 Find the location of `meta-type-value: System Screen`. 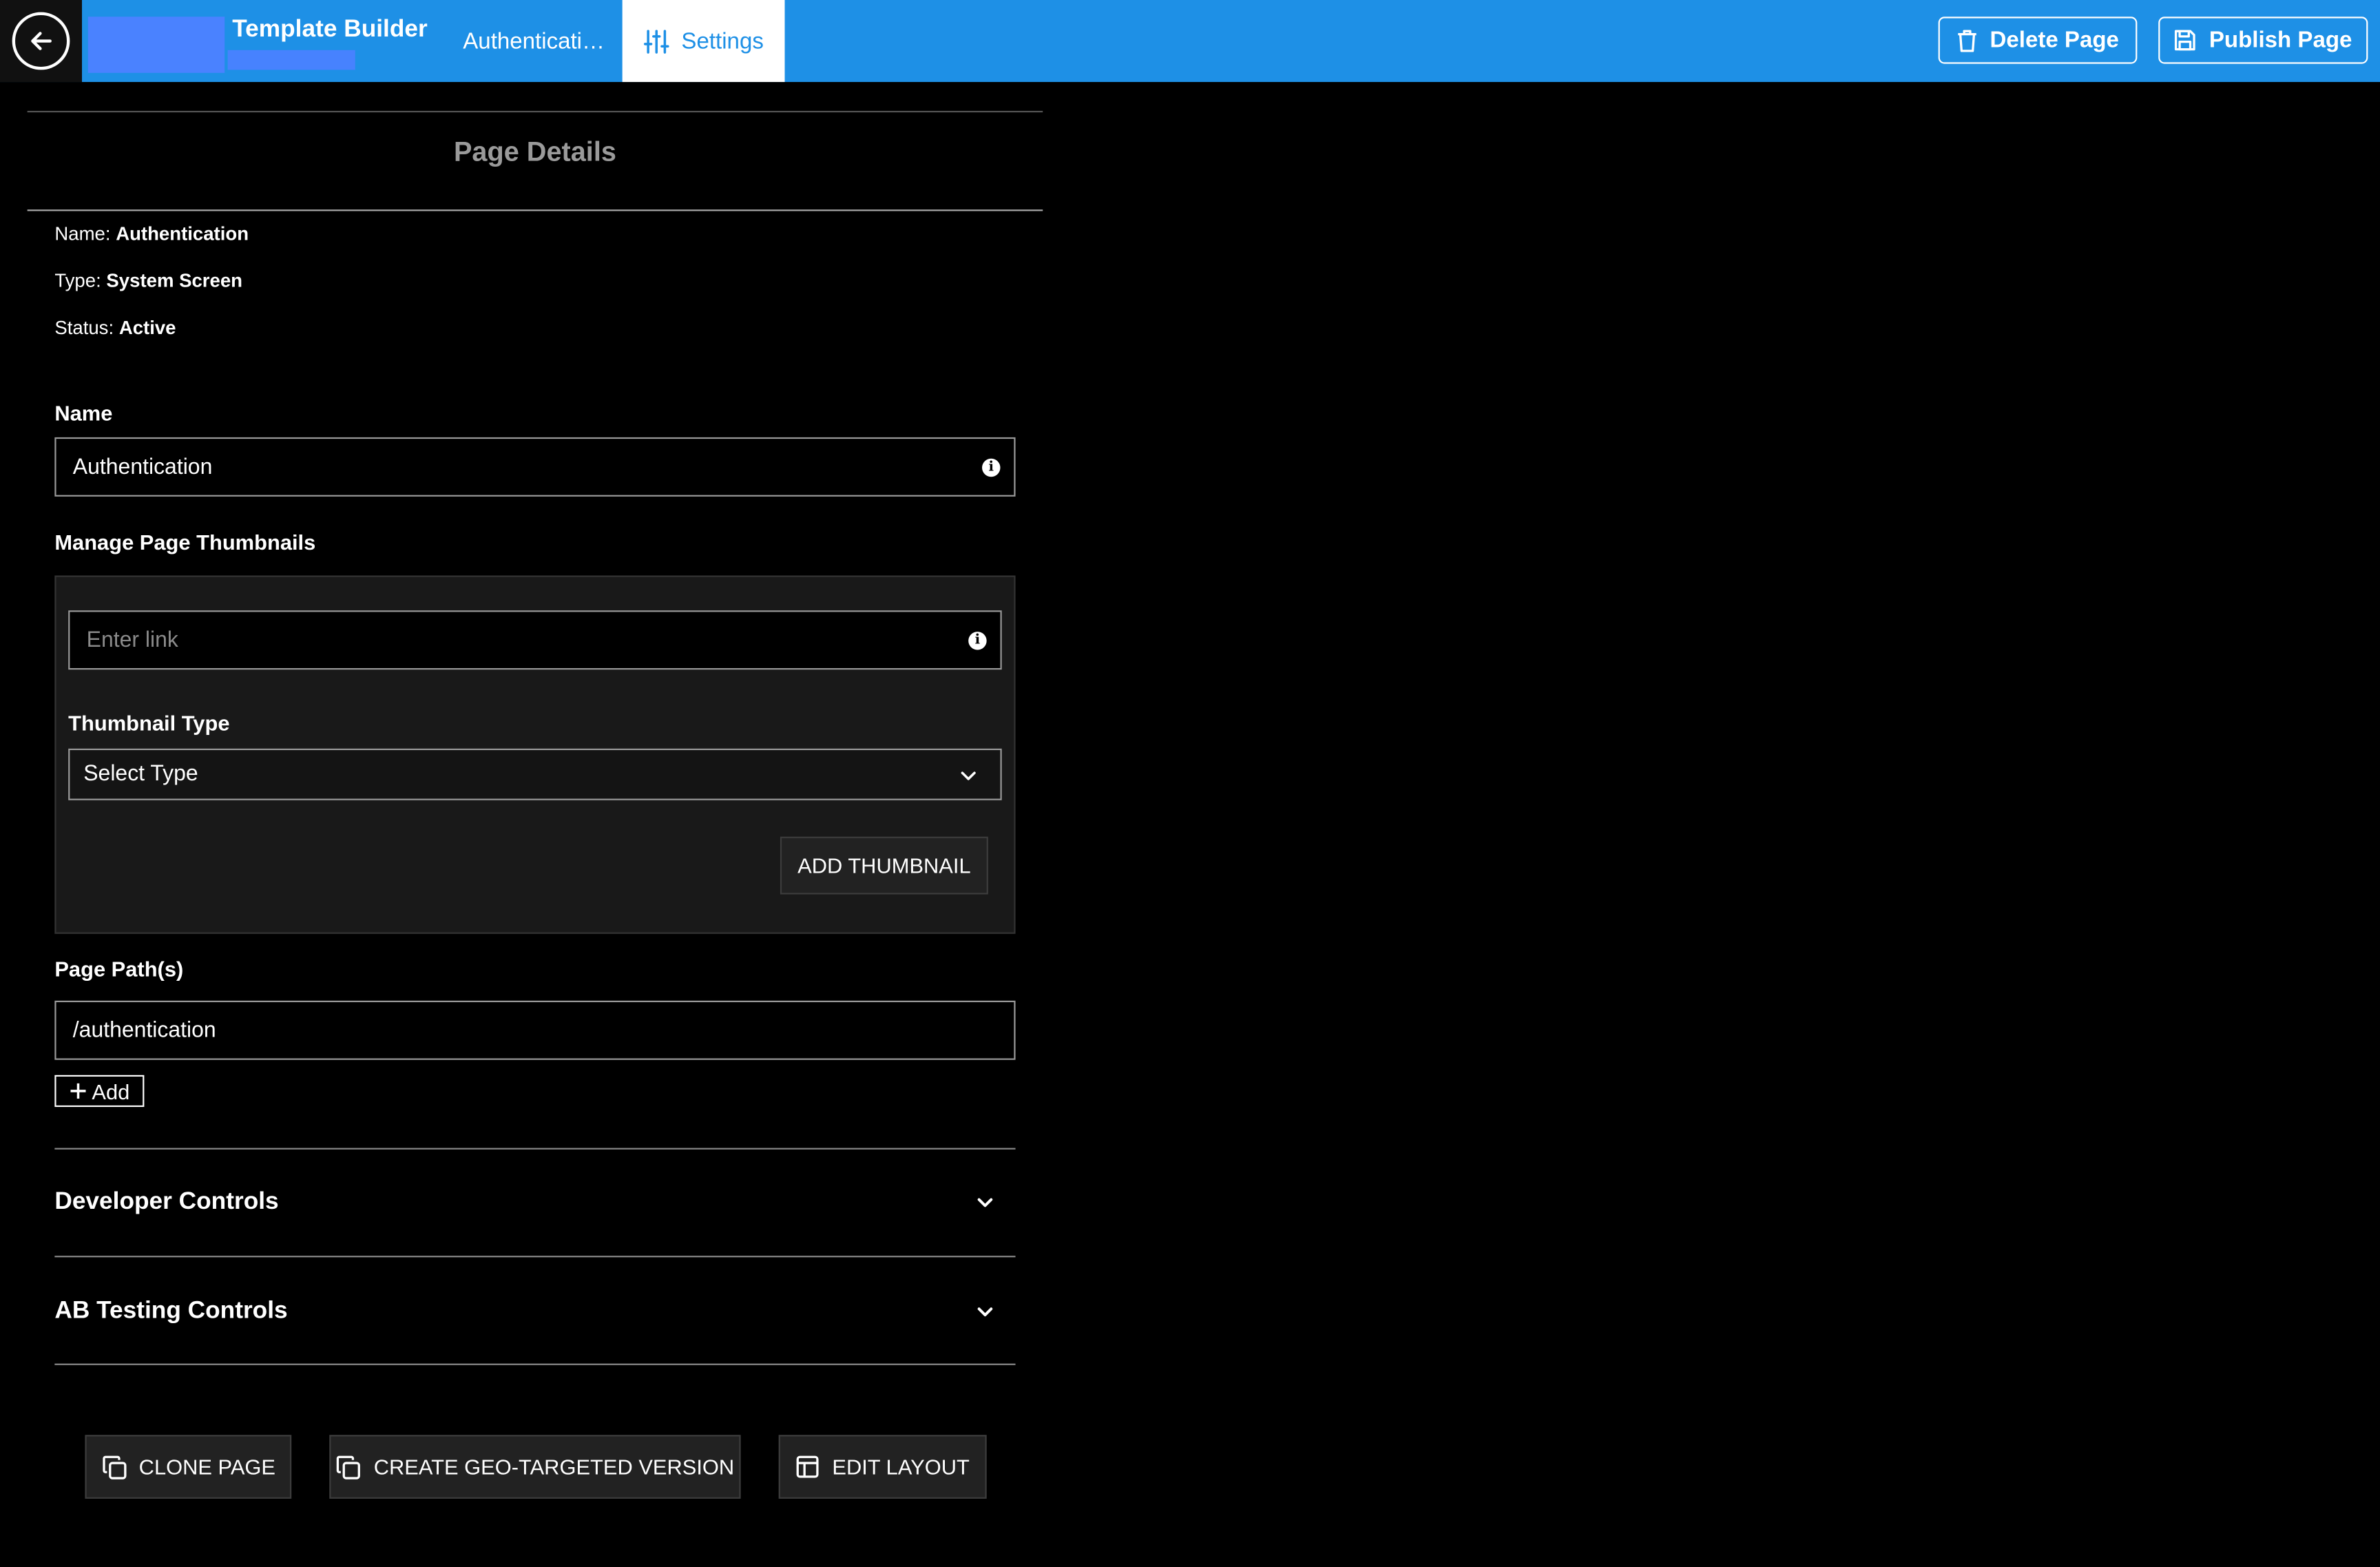

meta-type-value: System Screen is located at coordinates (174, 281).